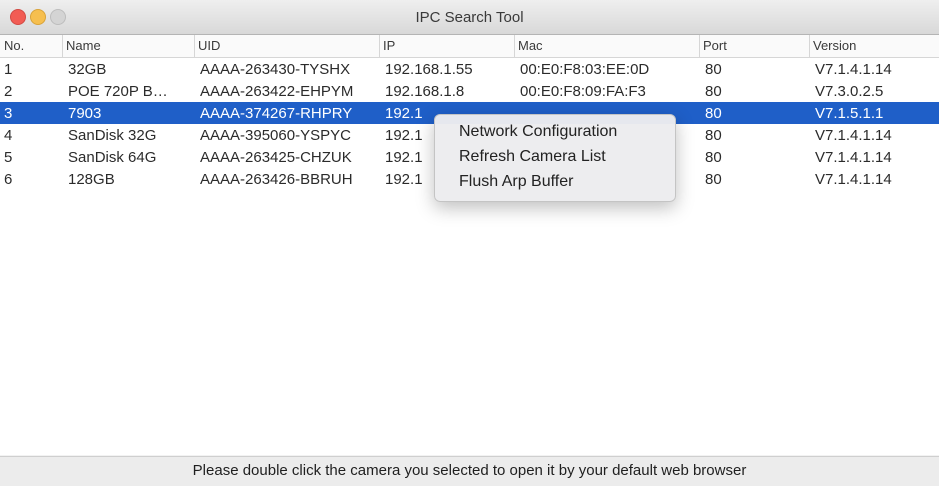  I want to click on column-header-version: Version, so click(832, 46).